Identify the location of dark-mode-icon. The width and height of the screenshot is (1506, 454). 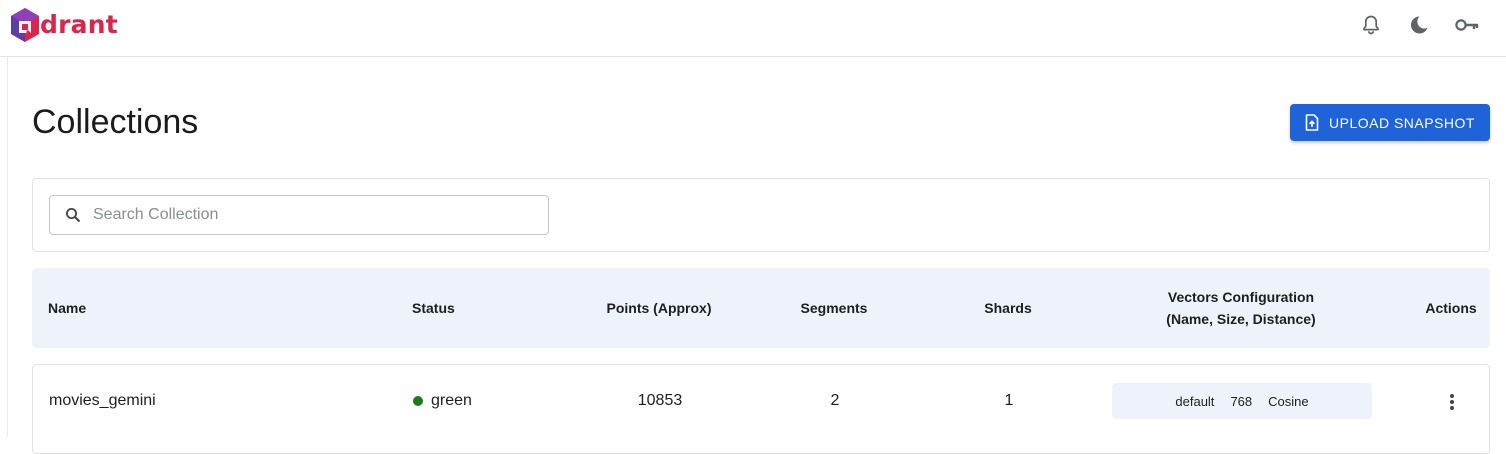
(1419, 25).